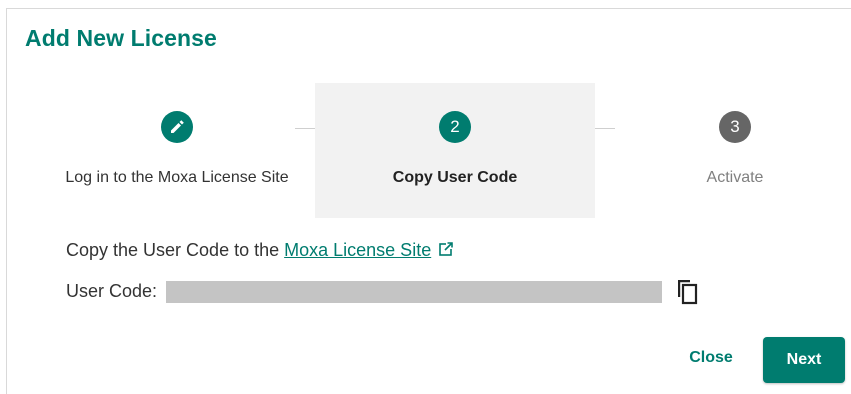 This screenshot has height=394, width=851. I want to click on user-code-label: User Code:, so click(112, 291).